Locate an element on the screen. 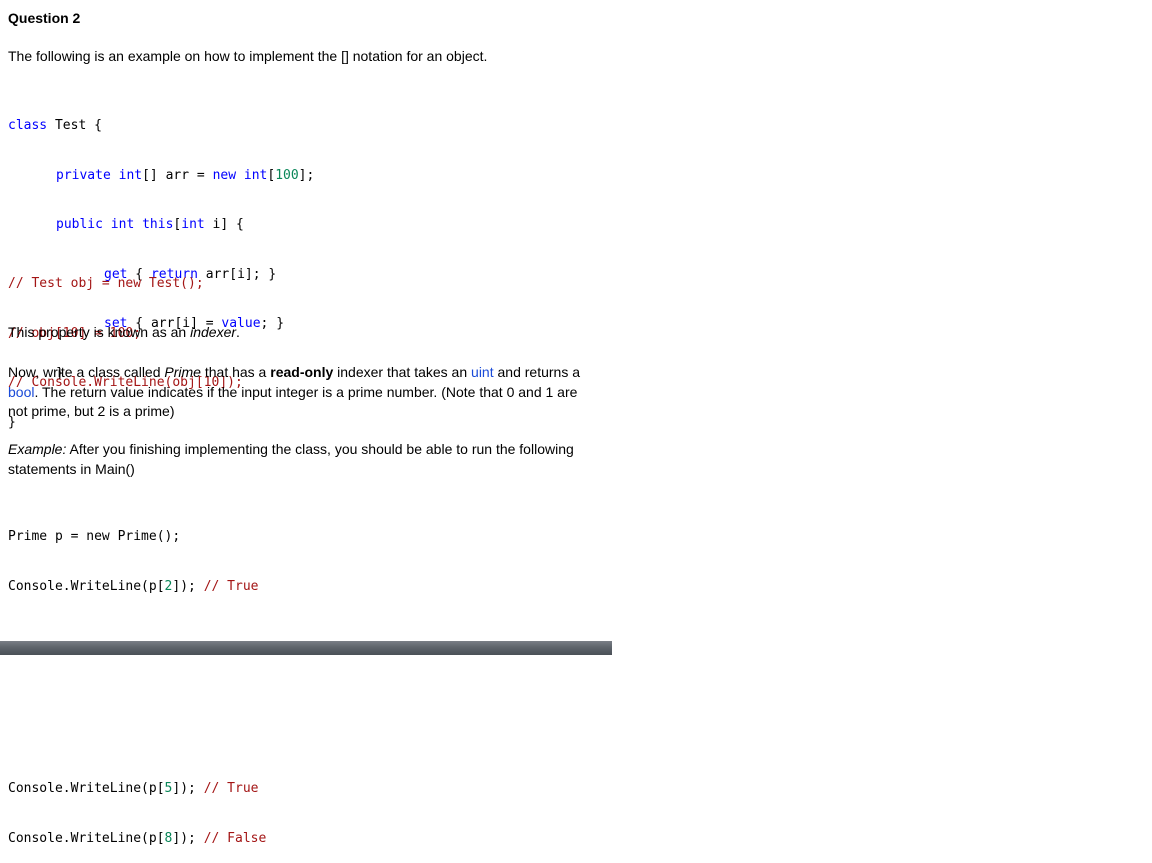  code-token: private is located at coordinates (83, 175).